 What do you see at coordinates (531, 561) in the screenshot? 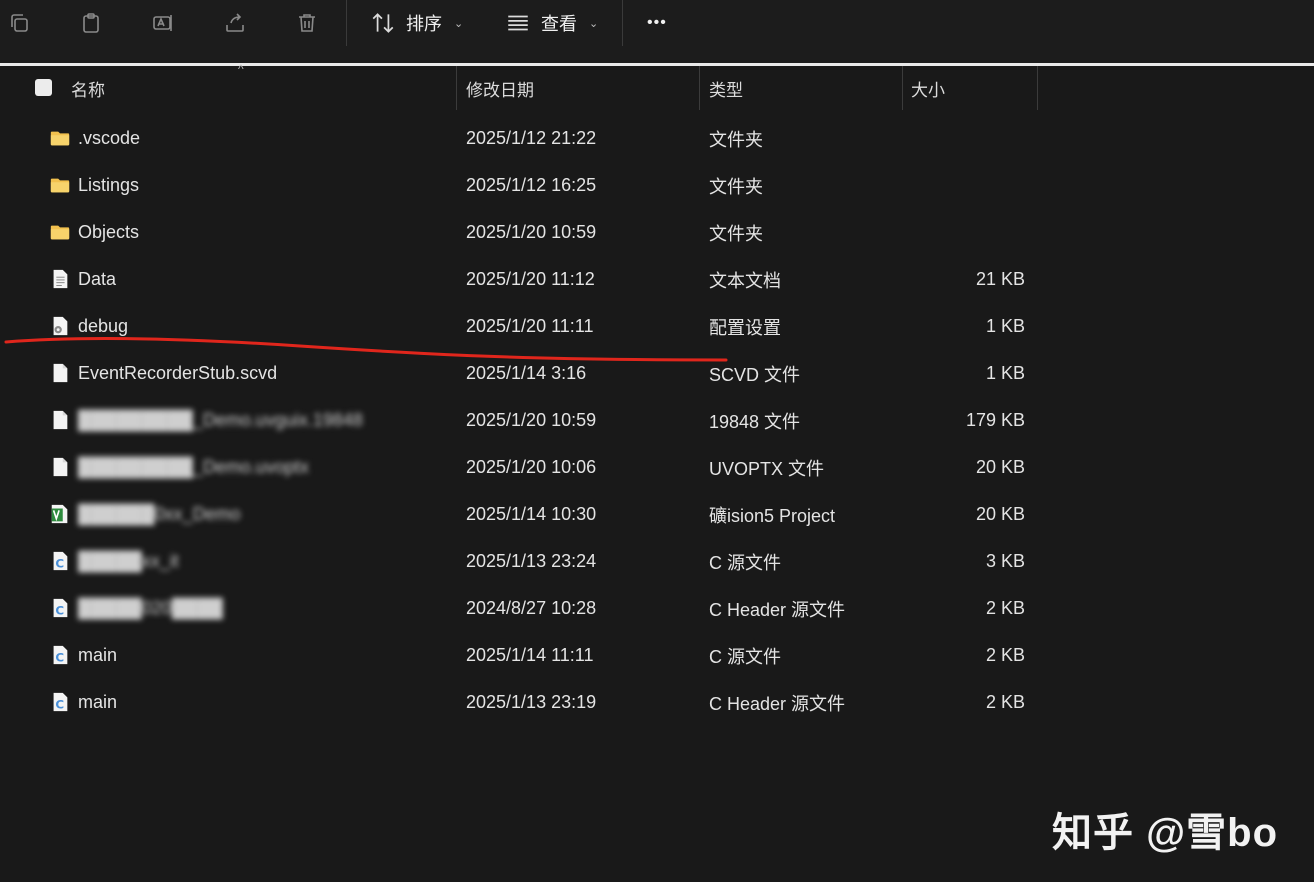
I see `file-date: 2025/1/13 23:24` at bounding box center [531, 561].